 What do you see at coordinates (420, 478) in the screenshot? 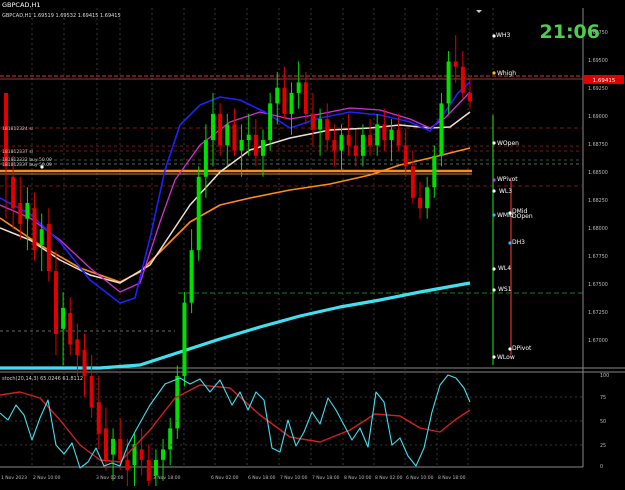
I see `time-axis-label: 6 Nov 10:00` at bounding box center [420, 478].